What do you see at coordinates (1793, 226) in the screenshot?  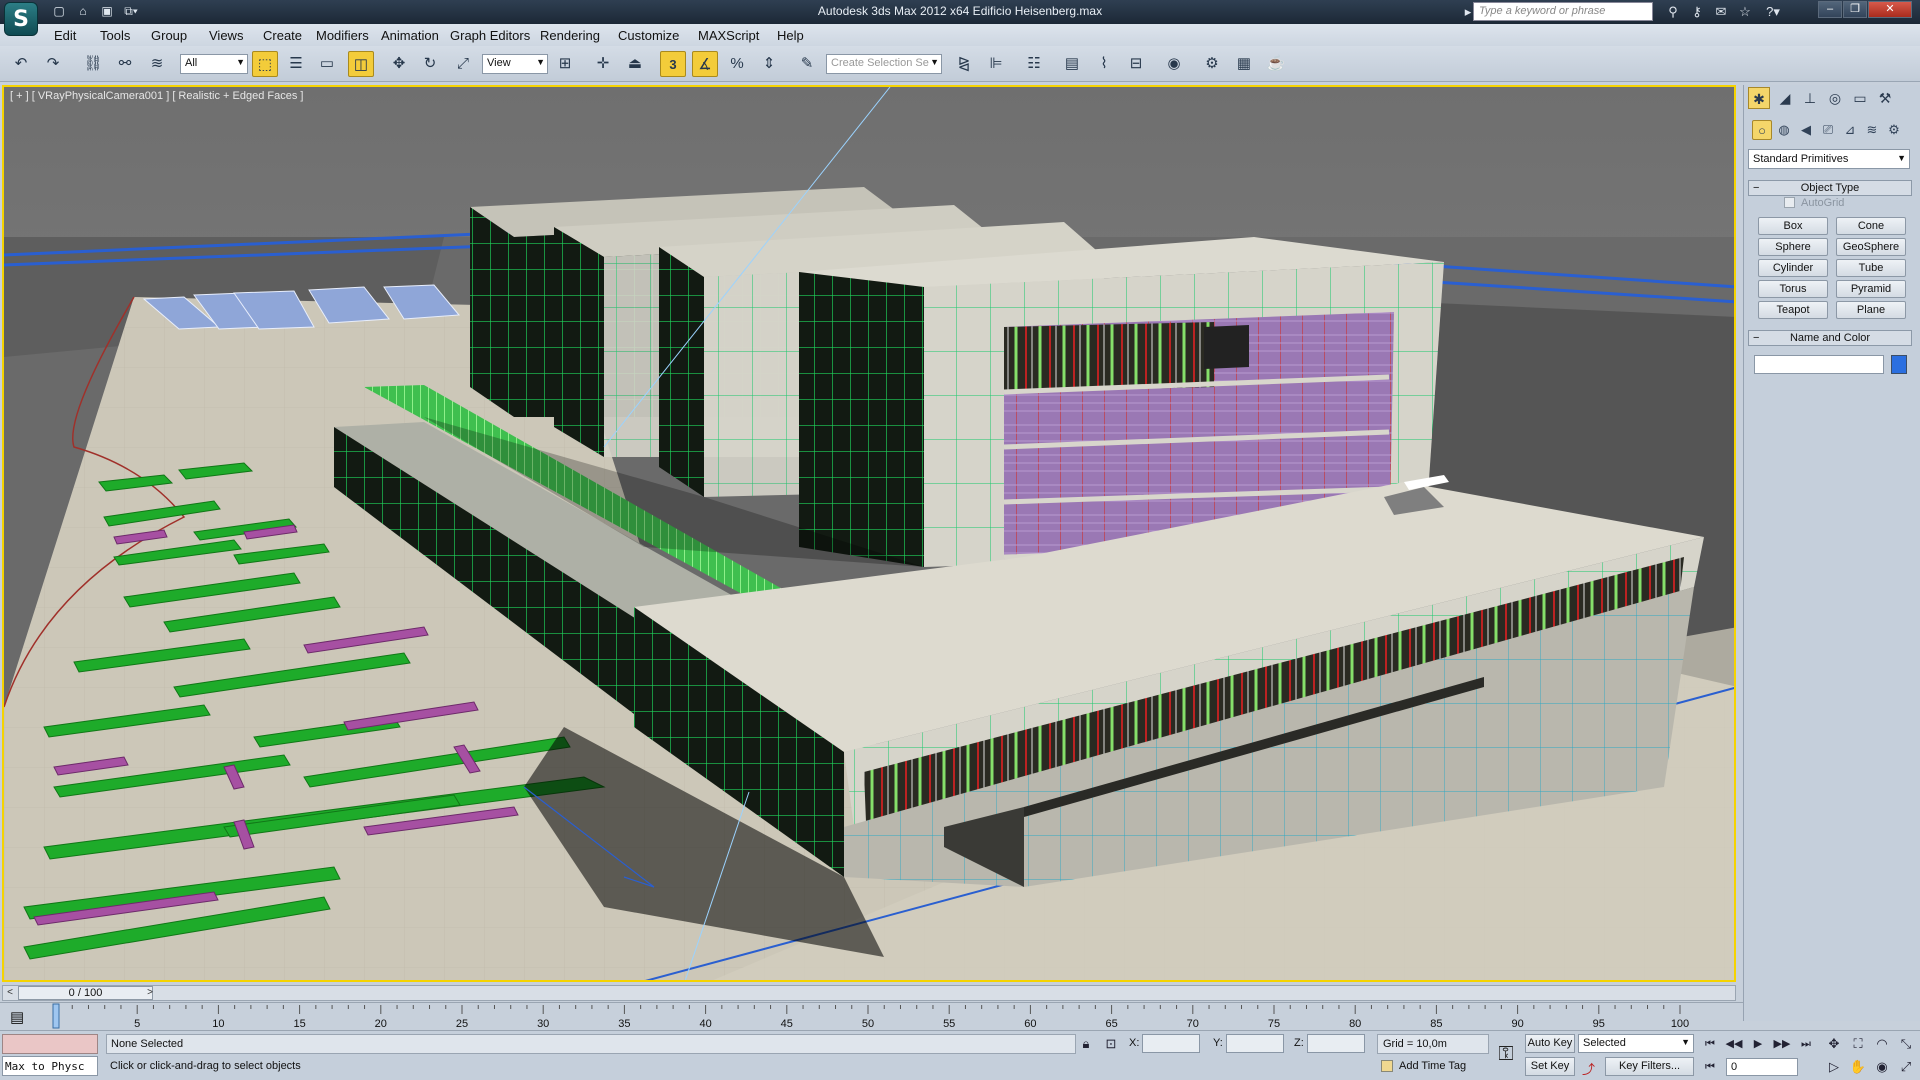 I see `box-button: Box` at bounding box center [1793, 226].